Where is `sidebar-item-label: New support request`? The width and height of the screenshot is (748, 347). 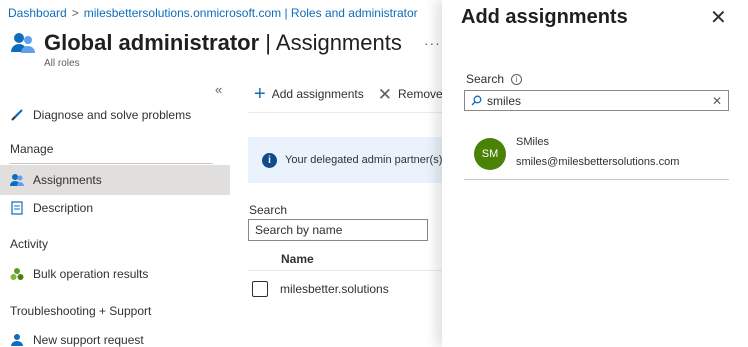 sidebar-item-label: New support request is located at coordinates (88, 340).